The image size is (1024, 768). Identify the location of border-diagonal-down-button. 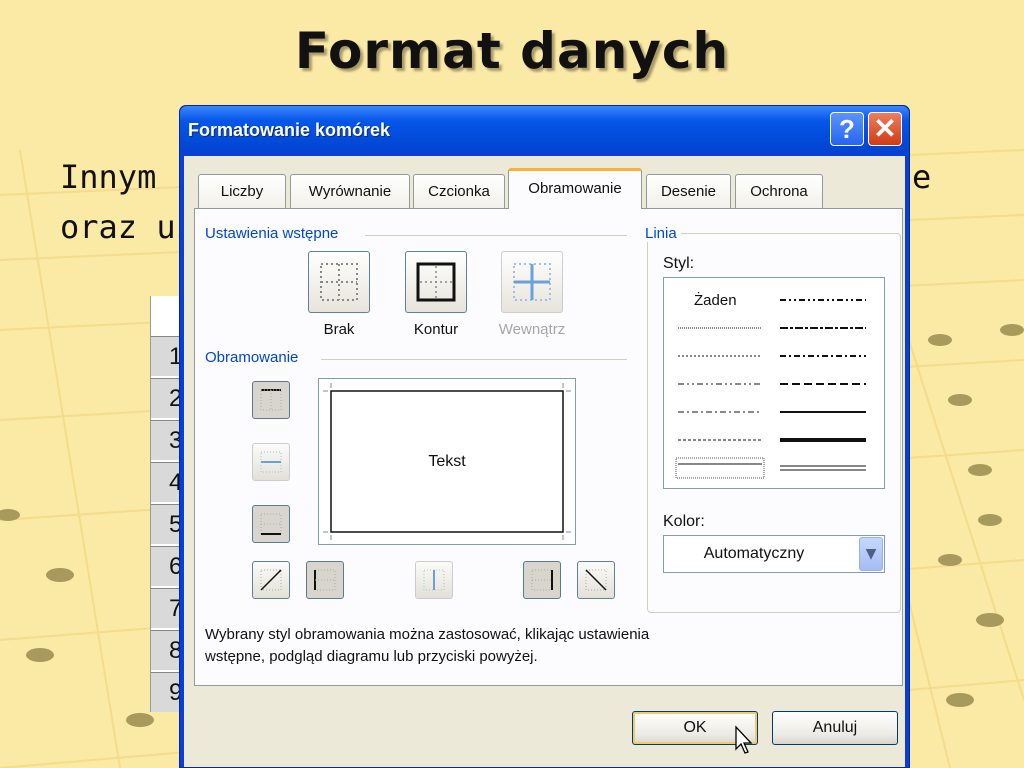
(596, 580).